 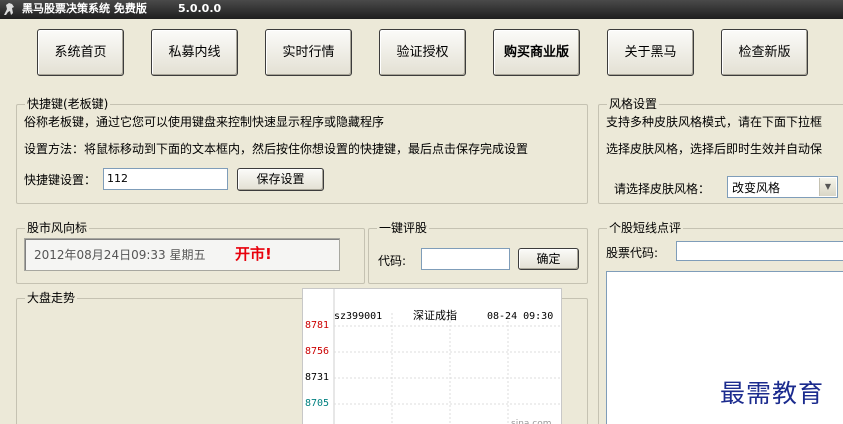 What do you see at coordinates (308, 52) in the screenshot?
I see `realtime-quotes-button: 实时行情` at bounding box center [308, 52].